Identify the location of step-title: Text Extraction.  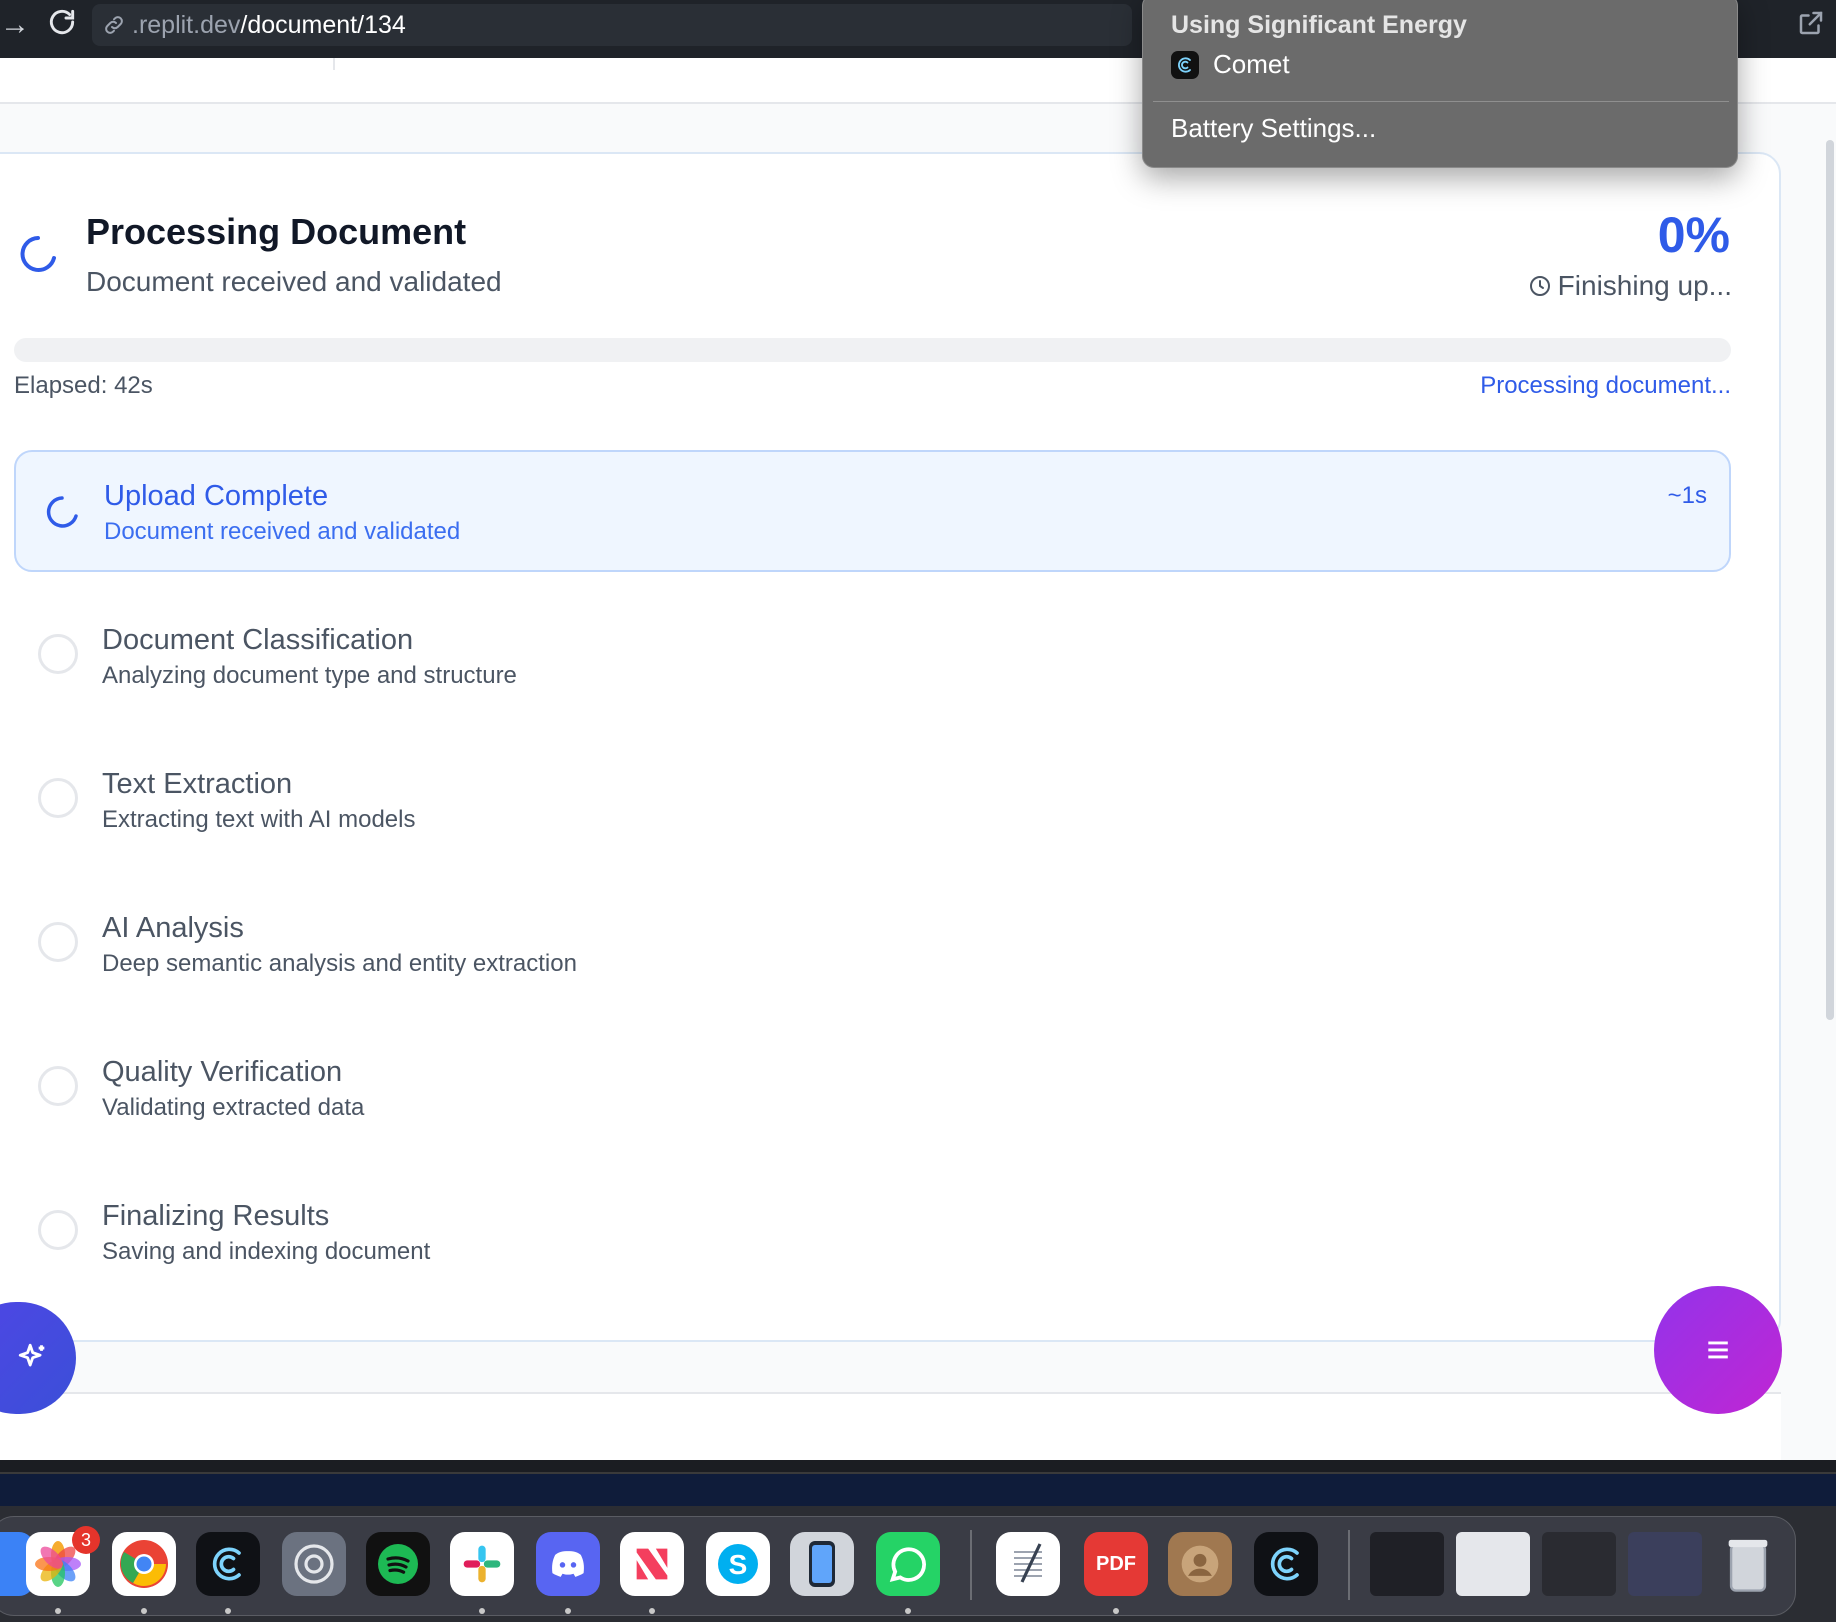
(197, 784).